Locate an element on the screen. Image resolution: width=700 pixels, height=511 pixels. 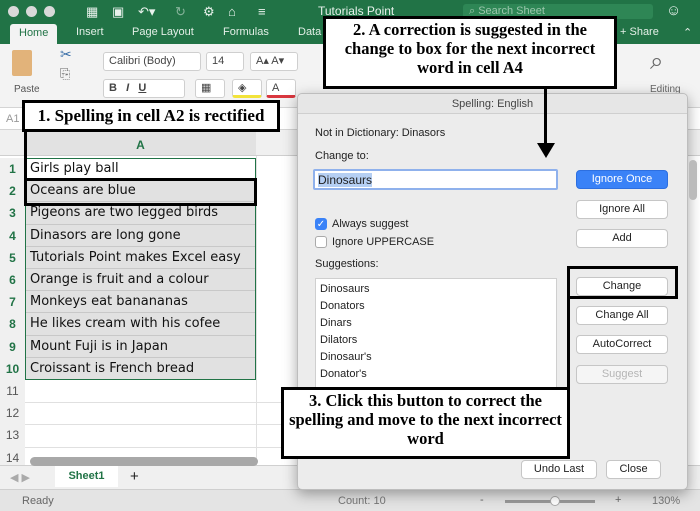
row-header: 8 is located at coordinates (12, 324).